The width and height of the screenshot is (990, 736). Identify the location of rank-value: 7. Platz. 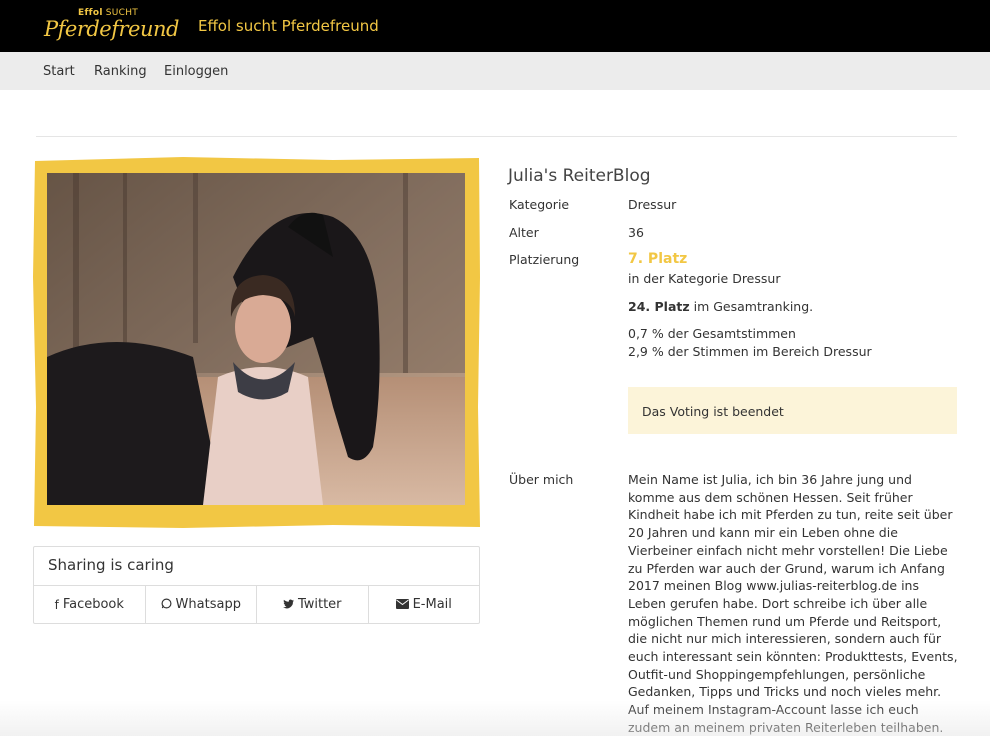
(658, 259).